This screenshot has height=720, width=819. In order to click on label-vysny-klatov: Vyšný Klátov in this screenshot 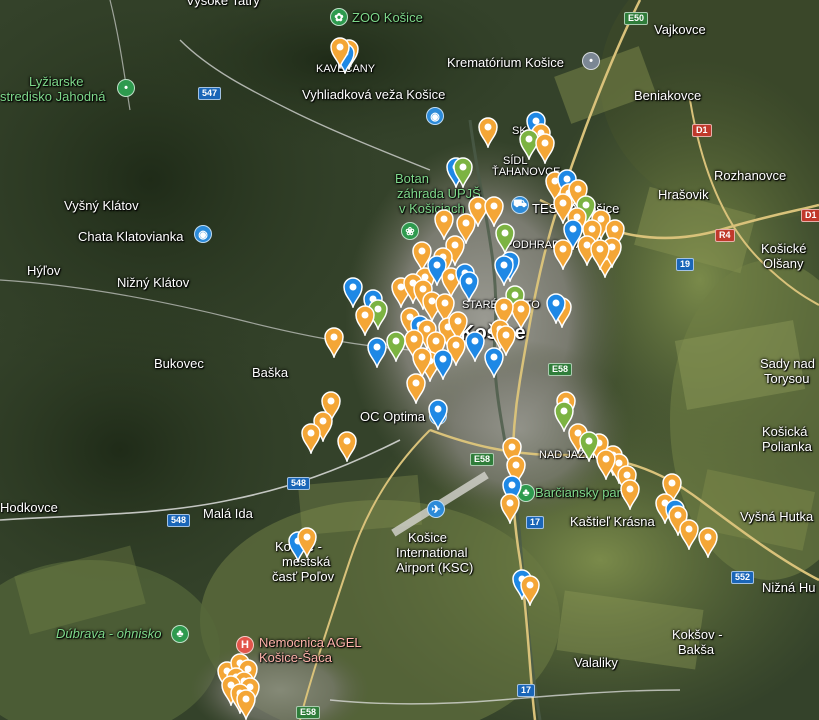, I will do `click(101, 206)`.